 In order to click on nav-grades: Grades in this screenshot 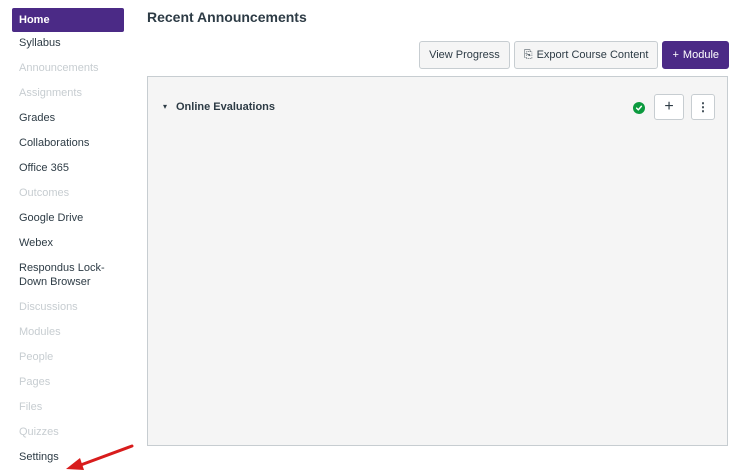, I will do `click(68, 118)`.